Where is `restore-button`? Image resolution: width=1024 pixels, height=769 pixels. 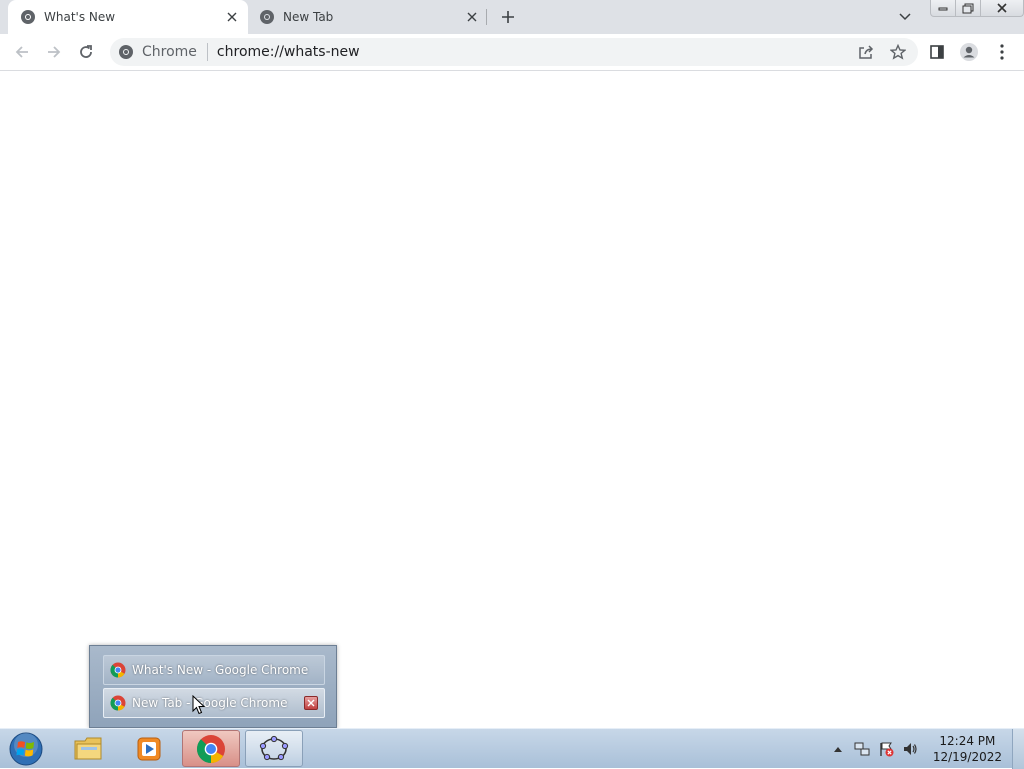
restore-button is located at coordinates (968, 8).